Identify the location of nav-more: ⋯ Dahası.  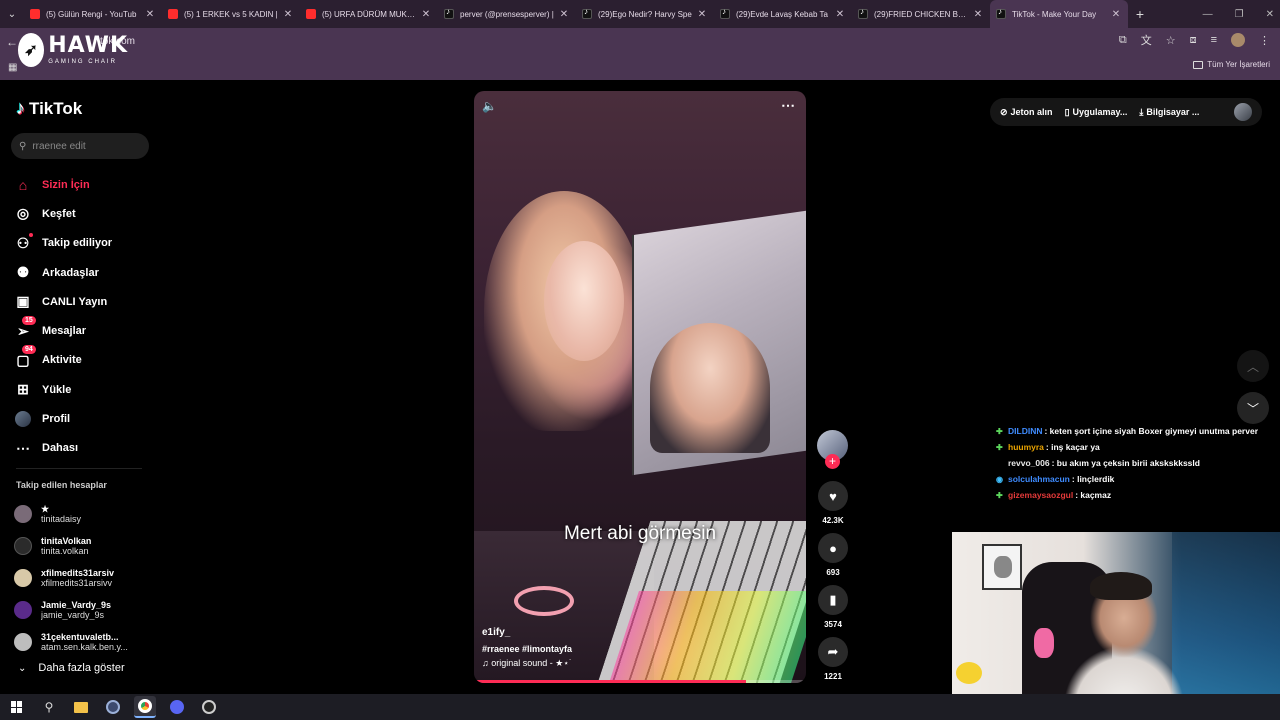
(84, 448).